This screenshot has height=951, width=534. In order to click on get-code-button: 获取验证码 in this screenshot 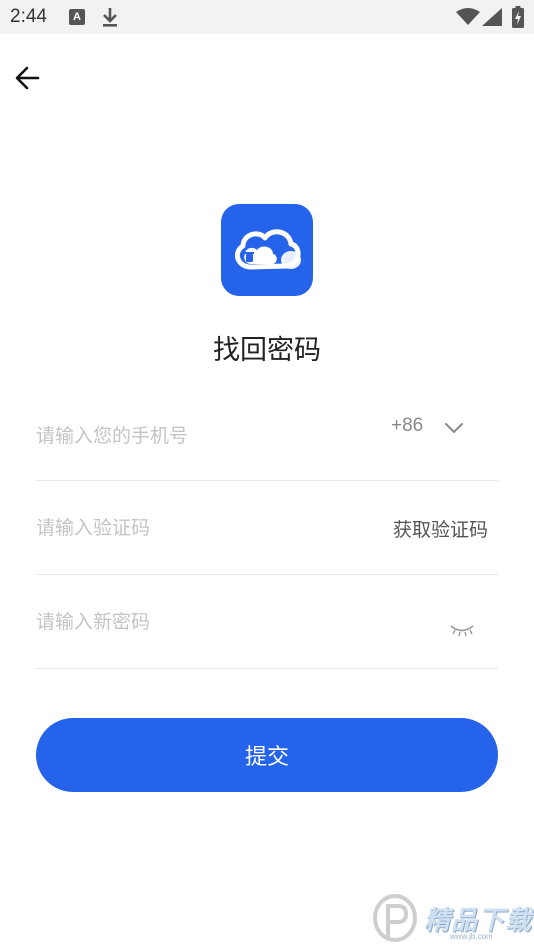, I will do `click(440, 528)`.